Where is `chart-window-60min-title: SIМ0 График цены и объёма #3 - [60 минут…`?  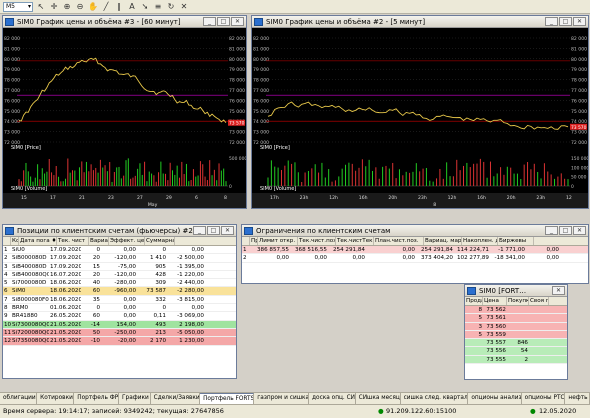
chart-window-60min-title: SIМ0 График цены и объёма #3 - [60 минут… is located at coordinates (124, 22).